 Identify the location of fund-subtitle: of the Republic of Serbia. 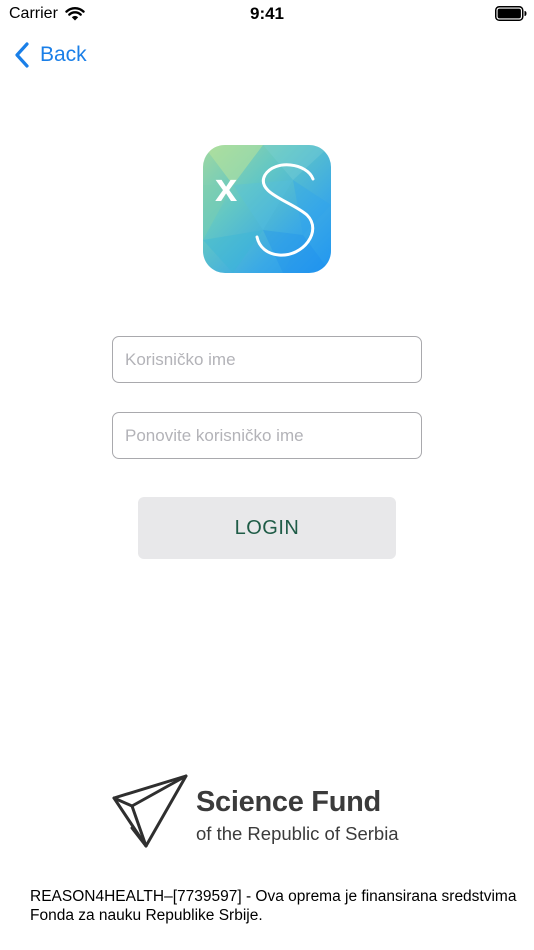
(297, 833).